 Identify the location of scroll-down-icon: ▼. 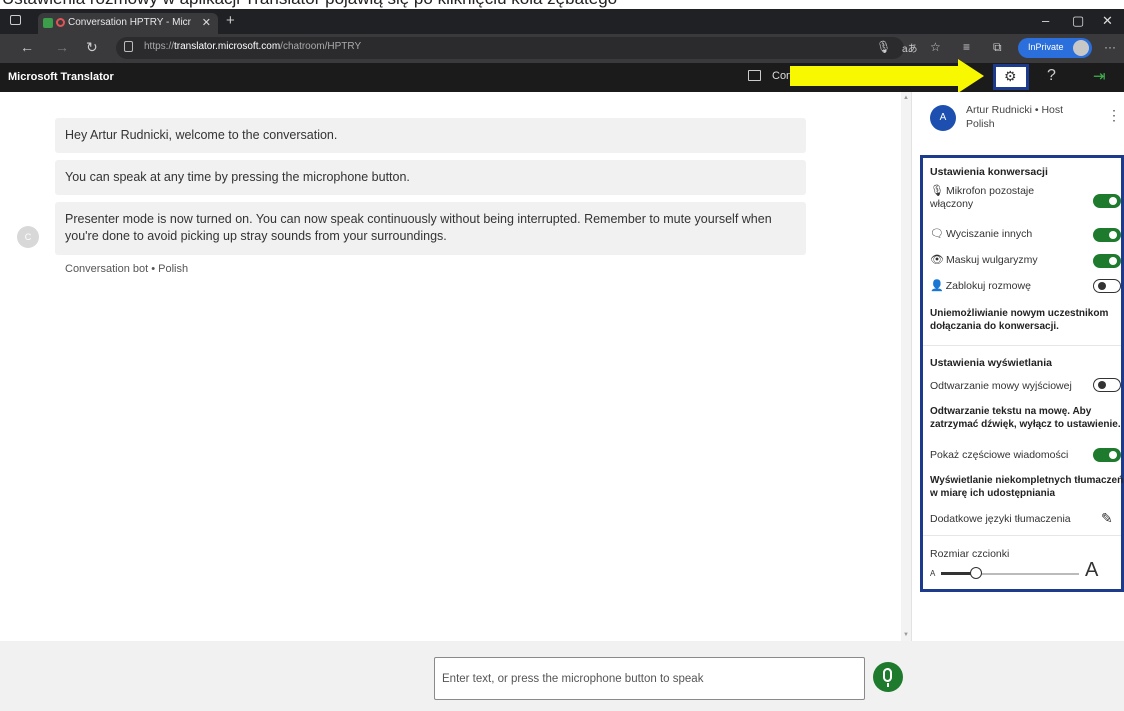
(906, 635).